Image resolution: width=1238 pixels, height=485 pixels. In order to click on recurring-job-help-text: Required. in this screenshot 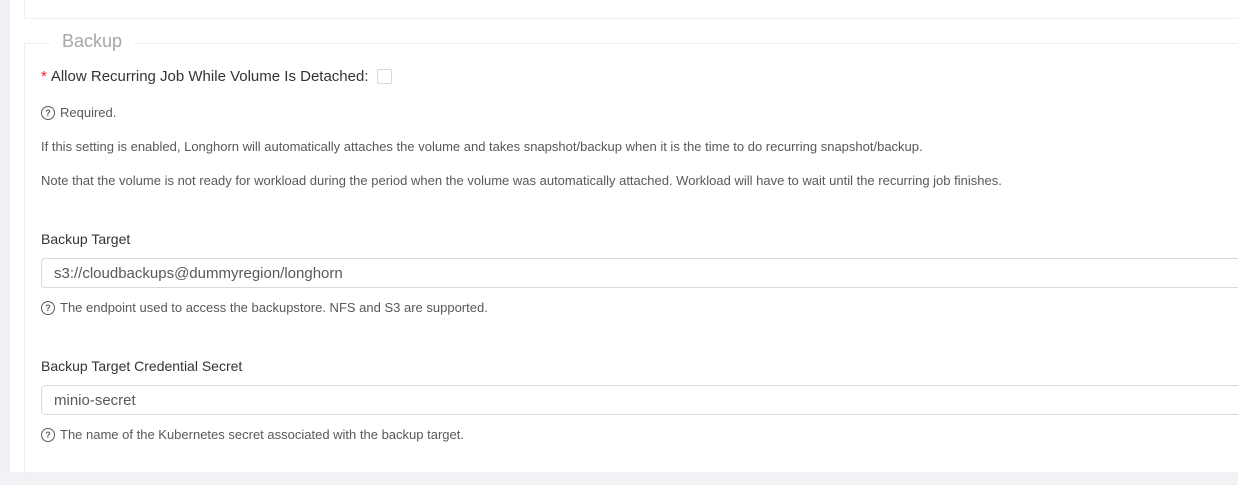, I will do `click(88, 112)`.